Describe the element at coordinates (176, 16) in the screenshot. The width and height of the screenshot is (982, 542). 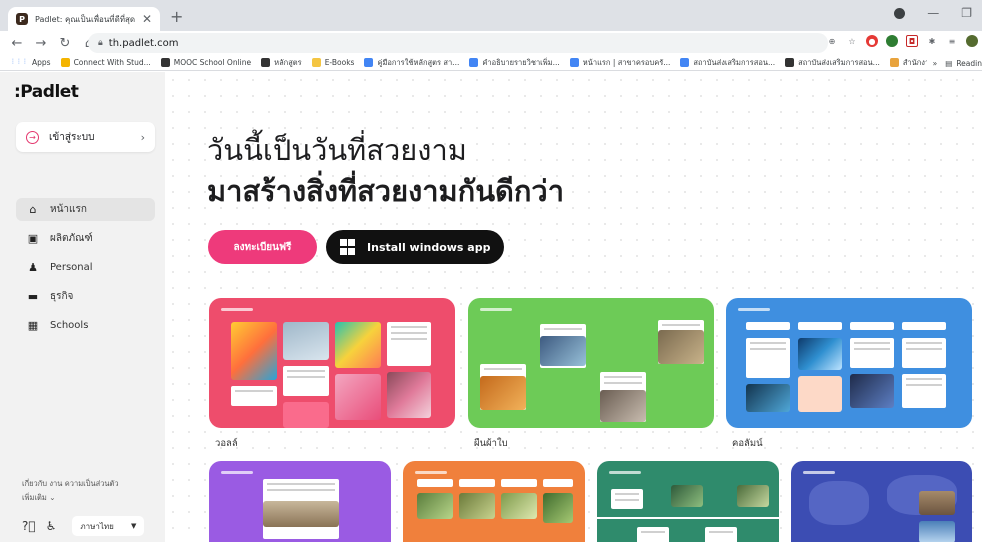
I see `new-tab-button: +` at that location.